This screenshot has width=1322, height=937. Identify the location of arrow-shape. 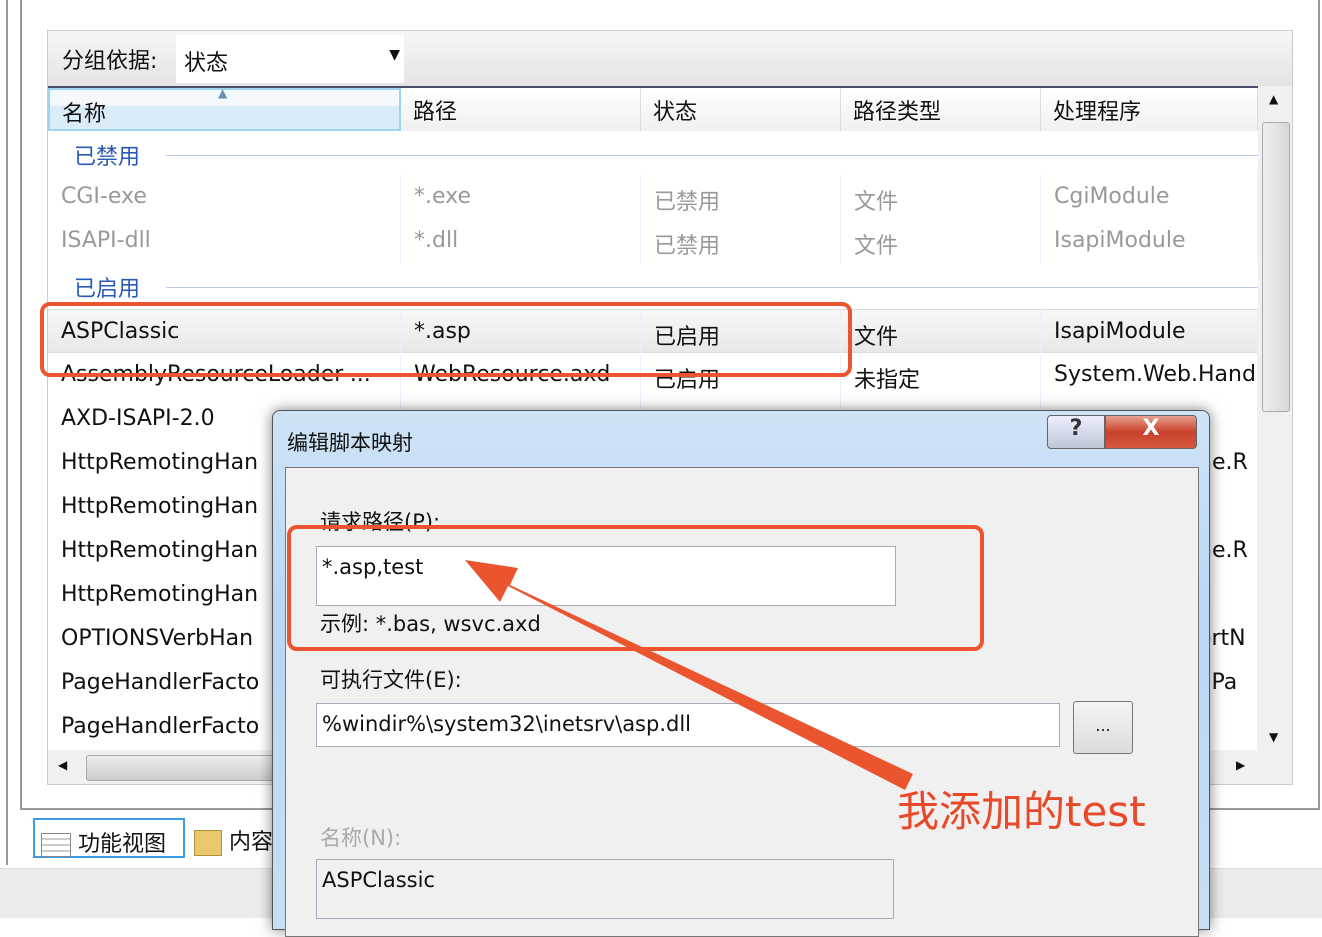
(689, 675).